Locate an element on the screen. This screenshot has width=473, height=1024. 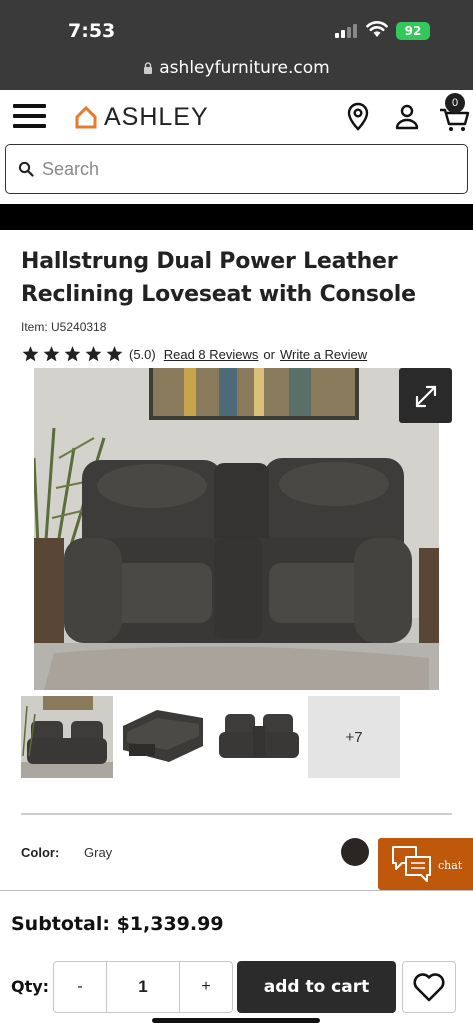
search-icon is located at coordinates (26, 169).